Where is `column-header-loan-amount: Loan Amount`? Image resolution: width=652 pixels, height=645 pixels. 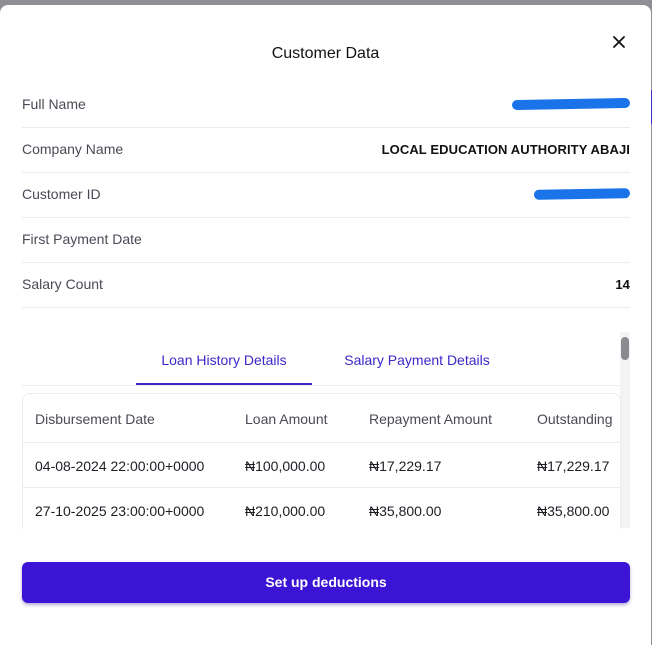 column-header-loan-amount: Loan Amount is located at coordinates (286, 419).